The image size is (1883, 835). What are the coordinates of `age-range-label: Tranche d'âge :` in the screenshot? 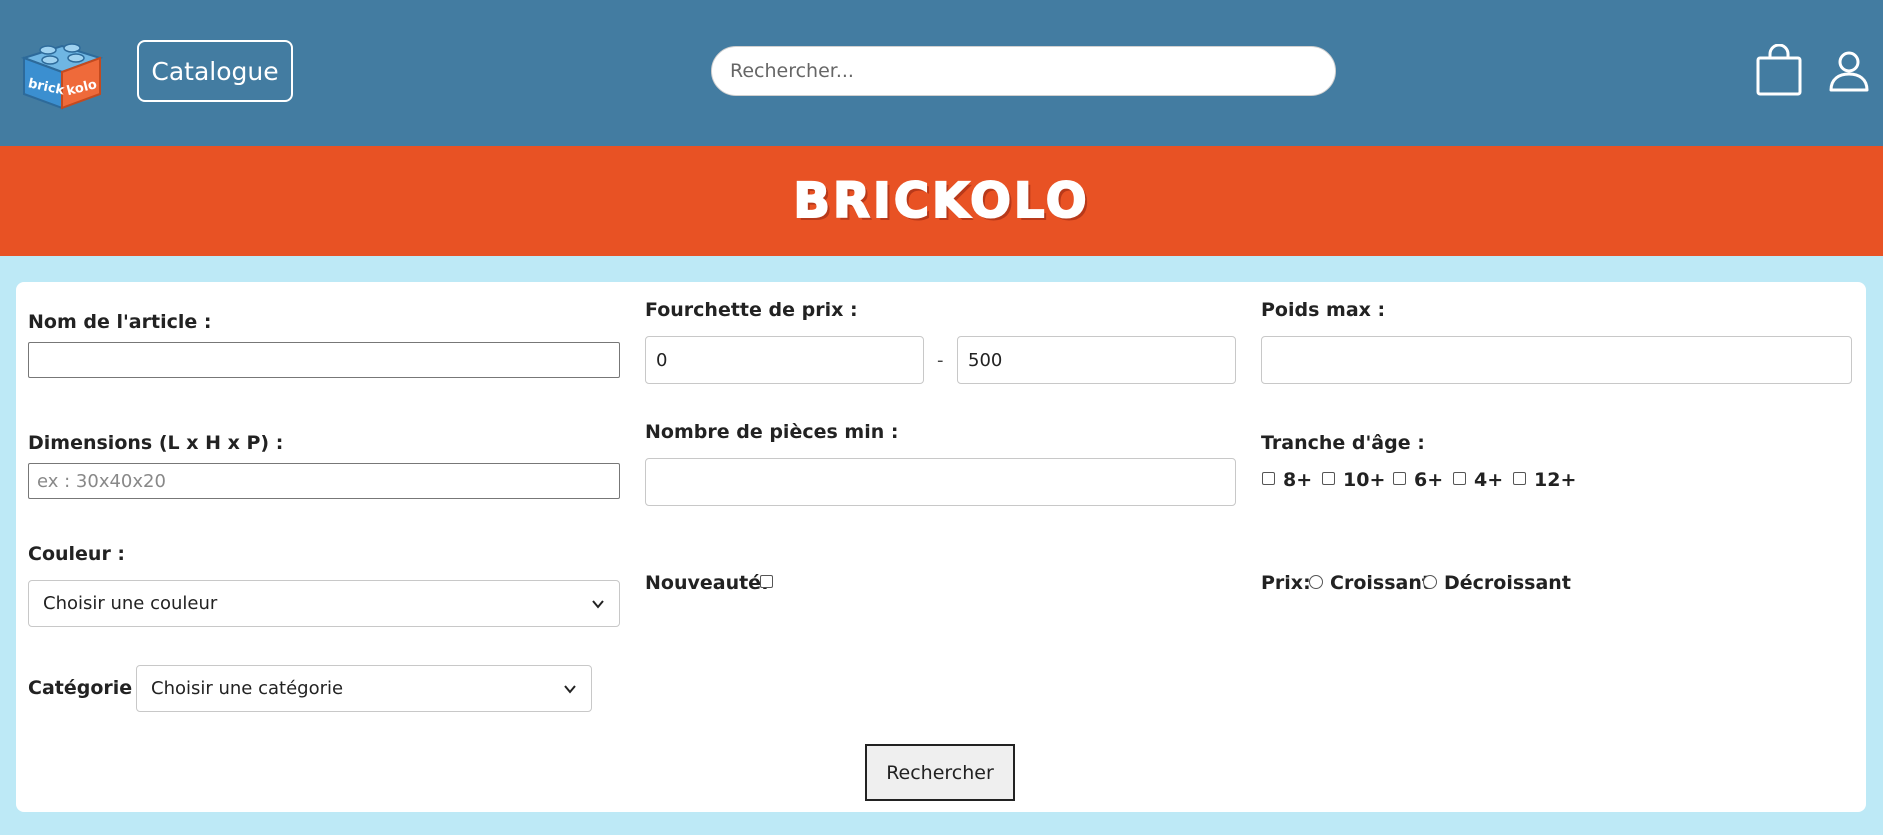 It's located at (1343, 443).